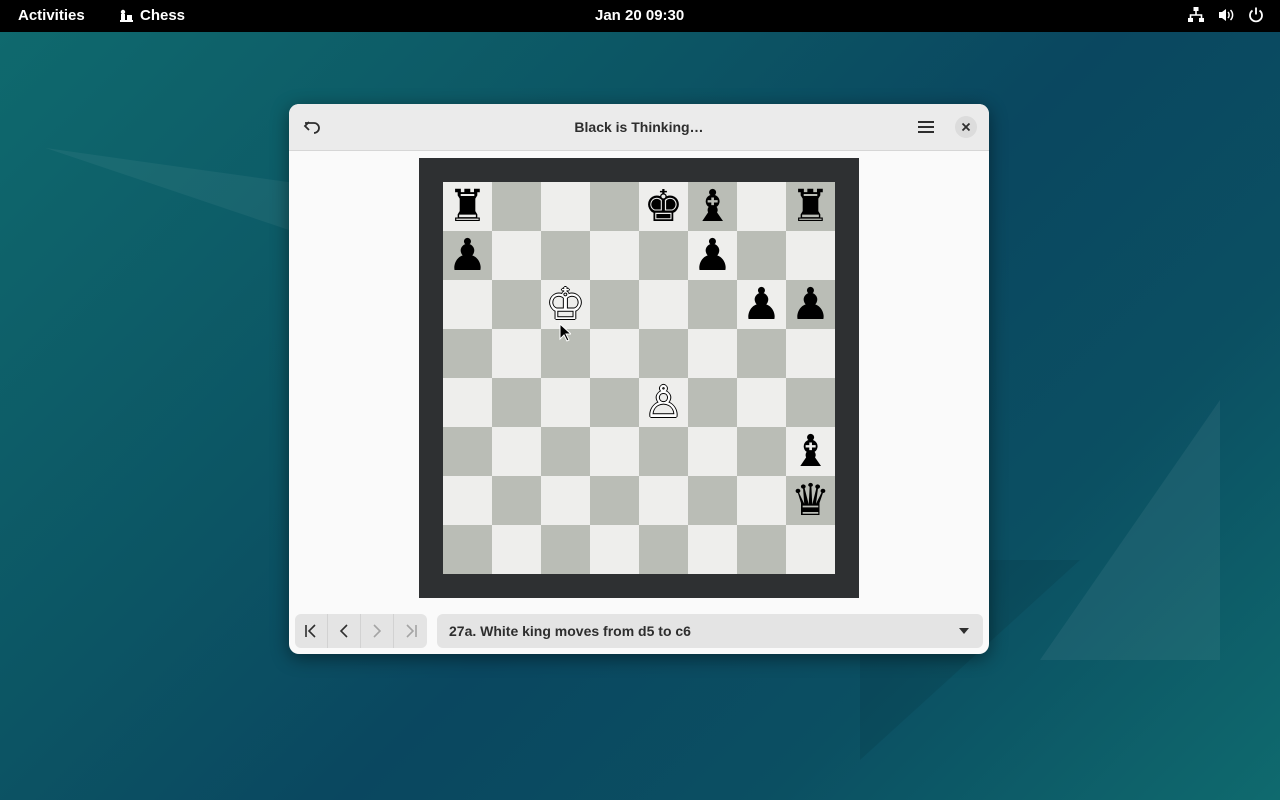 Image resolution: width=1280 pixels, height=800 pixels. What do you see at coordinates (1196, 15) in the screenshot?
I see `network-icon` at bounding box center [1196, 15].